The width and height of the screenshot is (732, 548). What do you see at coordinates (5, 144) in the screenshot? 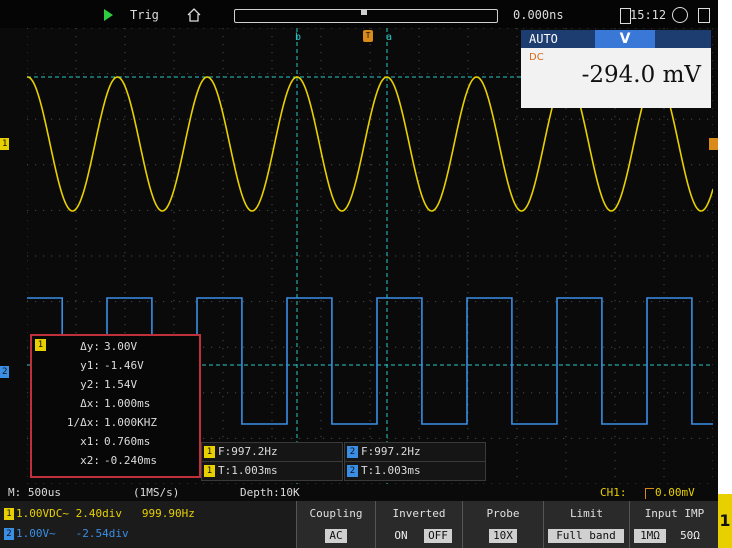
I see `ch1-offset-marker: 1` at bounding box center [5, 144].